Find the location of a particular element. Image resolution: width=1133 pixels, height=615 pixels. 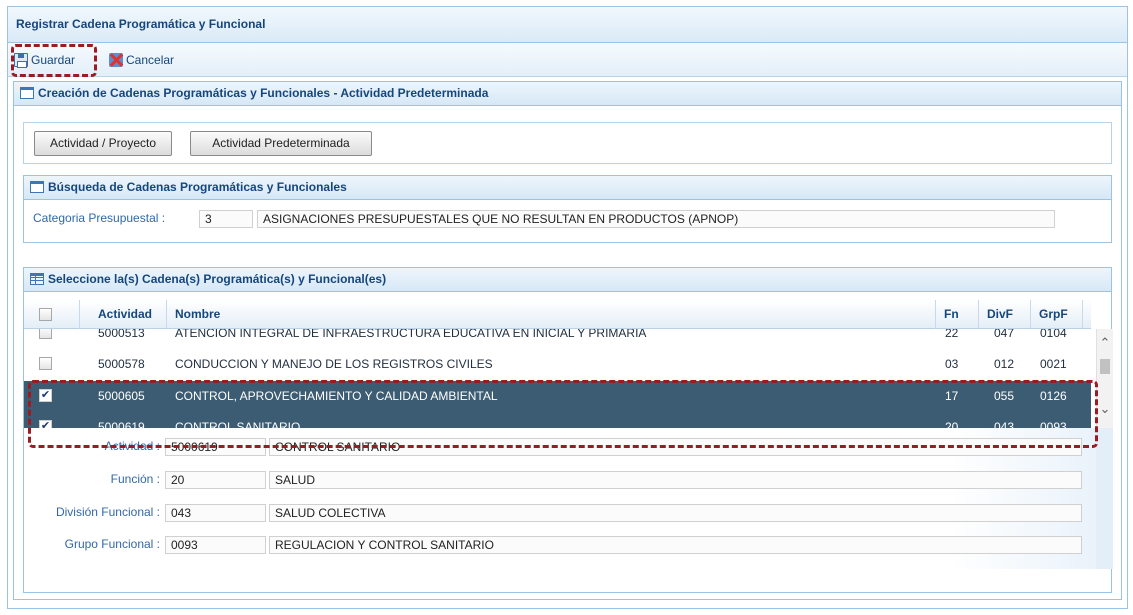

grid-header: Actividad Nombre Fn DivF GrpF is located at coordinates (557, 314).